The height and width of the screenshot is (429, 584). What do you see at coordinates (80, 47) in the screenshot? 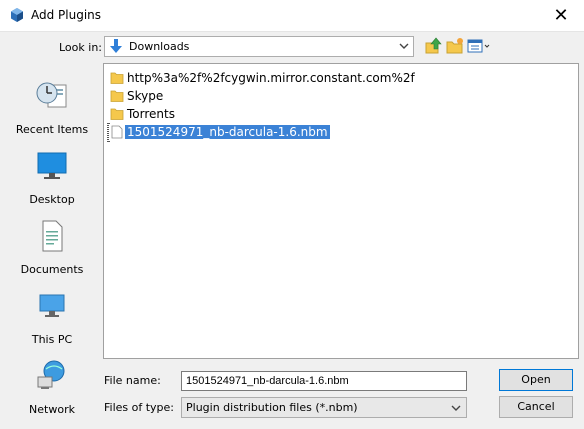
I see `look-in-label: Look in:` at bounding box center [80, 47].